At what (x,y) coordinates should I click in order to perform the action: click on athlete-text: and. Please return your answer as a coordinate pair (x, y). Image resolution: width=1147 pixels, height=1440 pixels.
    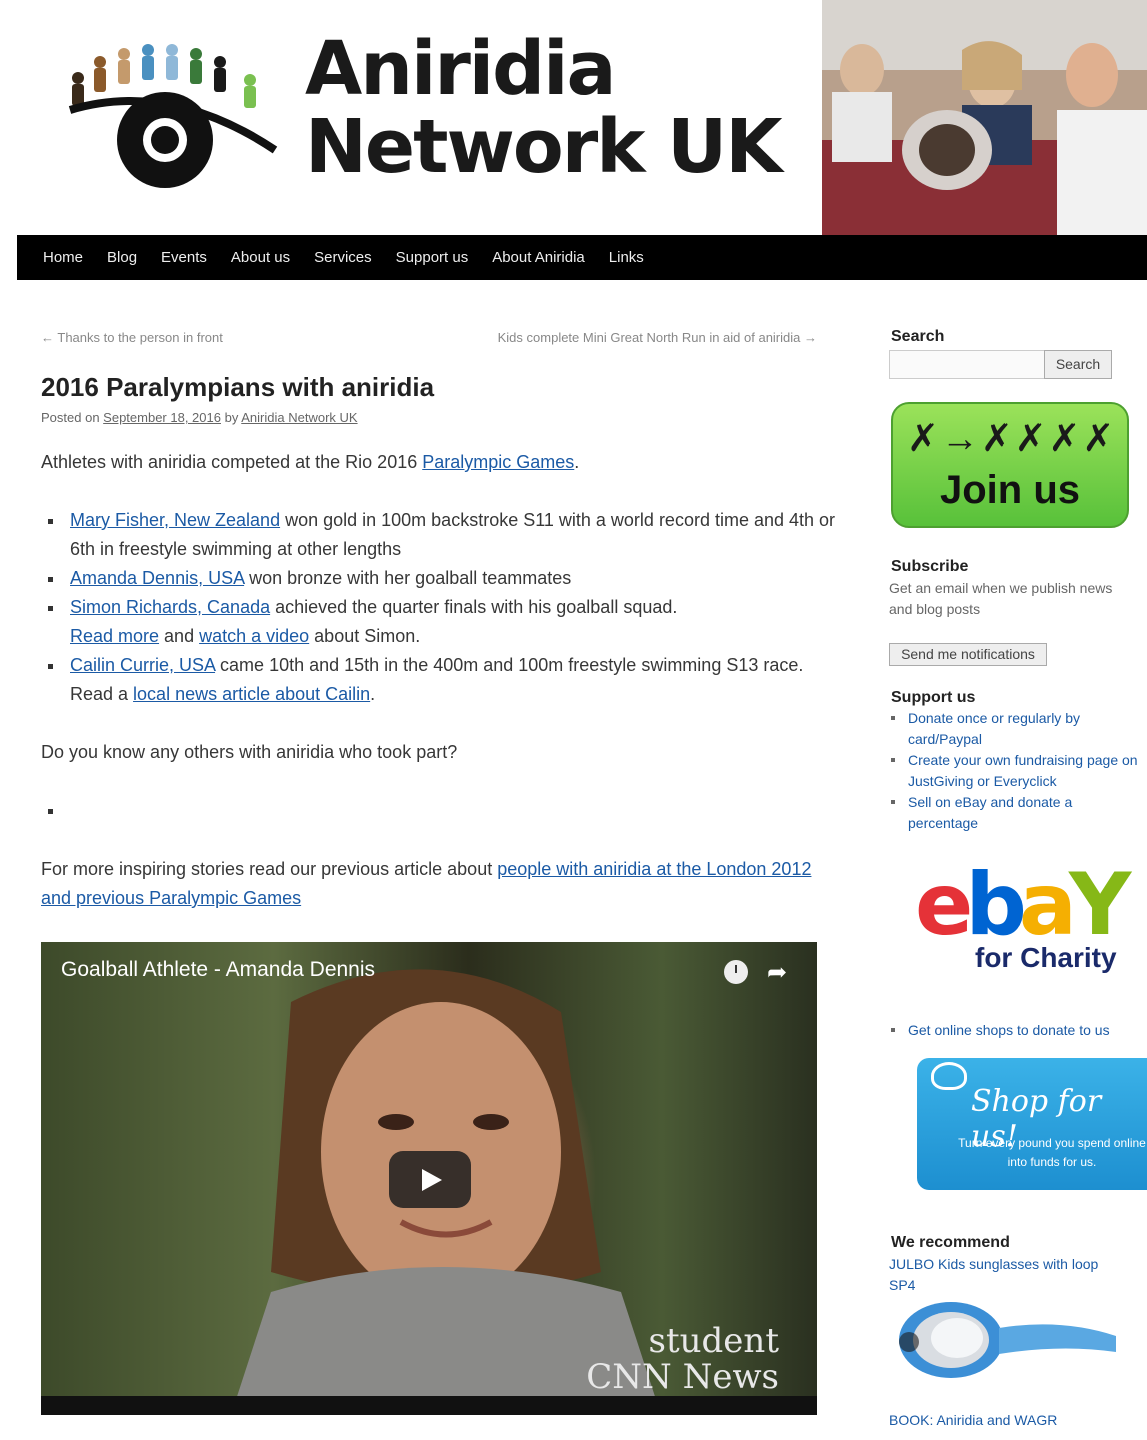
    Looking at the image, I should click on (179, 636).